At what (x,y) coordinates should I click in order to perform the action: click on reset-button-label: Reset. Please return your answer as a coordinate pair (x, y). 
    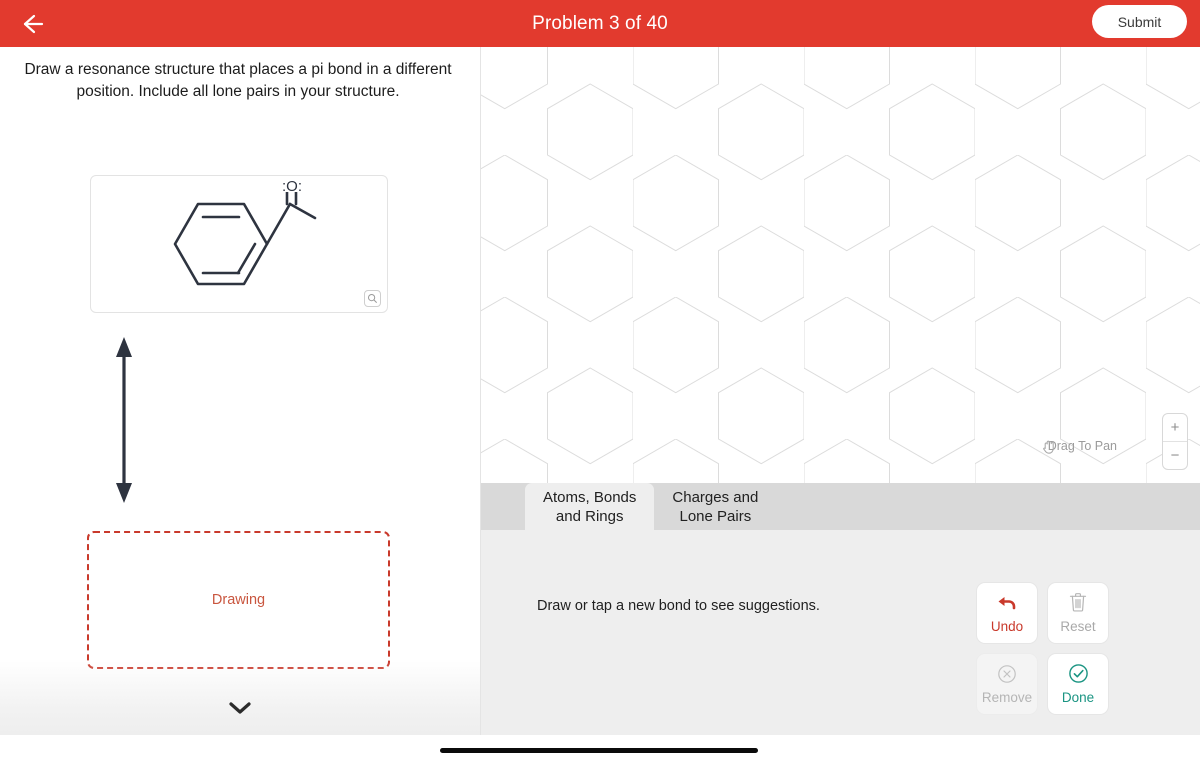
    Looking at the image, I should click on (1078, 627).